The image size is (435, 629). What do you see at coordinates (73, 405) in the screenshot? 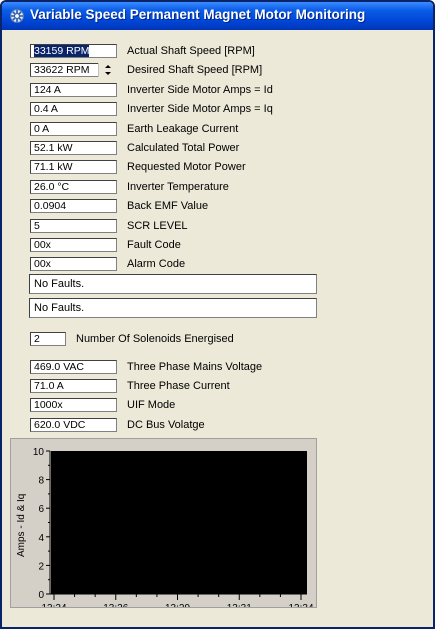
I see `uif-mode-field: 1000x` at bounding box center [73, 405].